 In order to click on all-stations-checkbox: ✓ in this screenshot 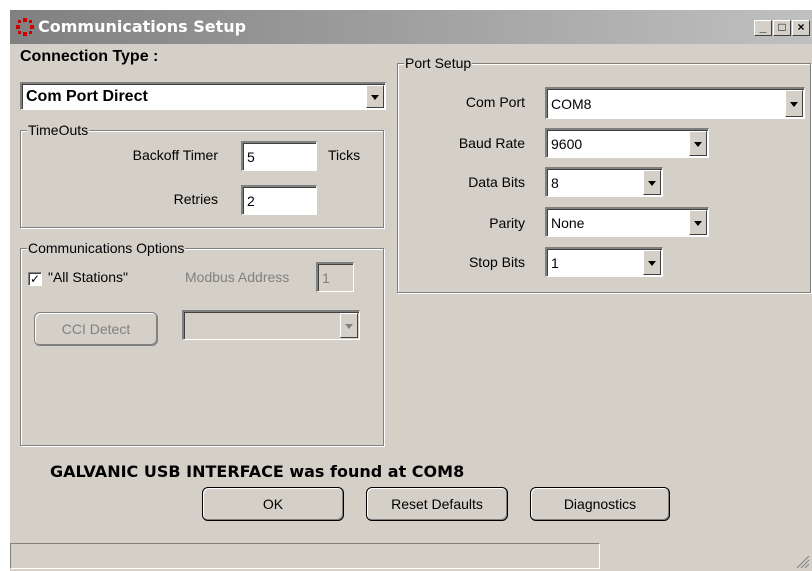, I will do `click(35, 279)`.